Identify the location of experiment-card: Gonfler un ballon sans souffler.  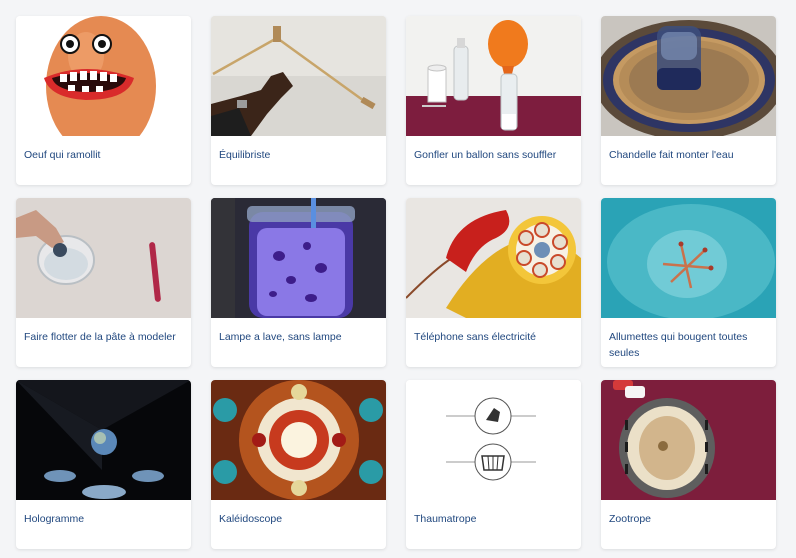
(493, 100).